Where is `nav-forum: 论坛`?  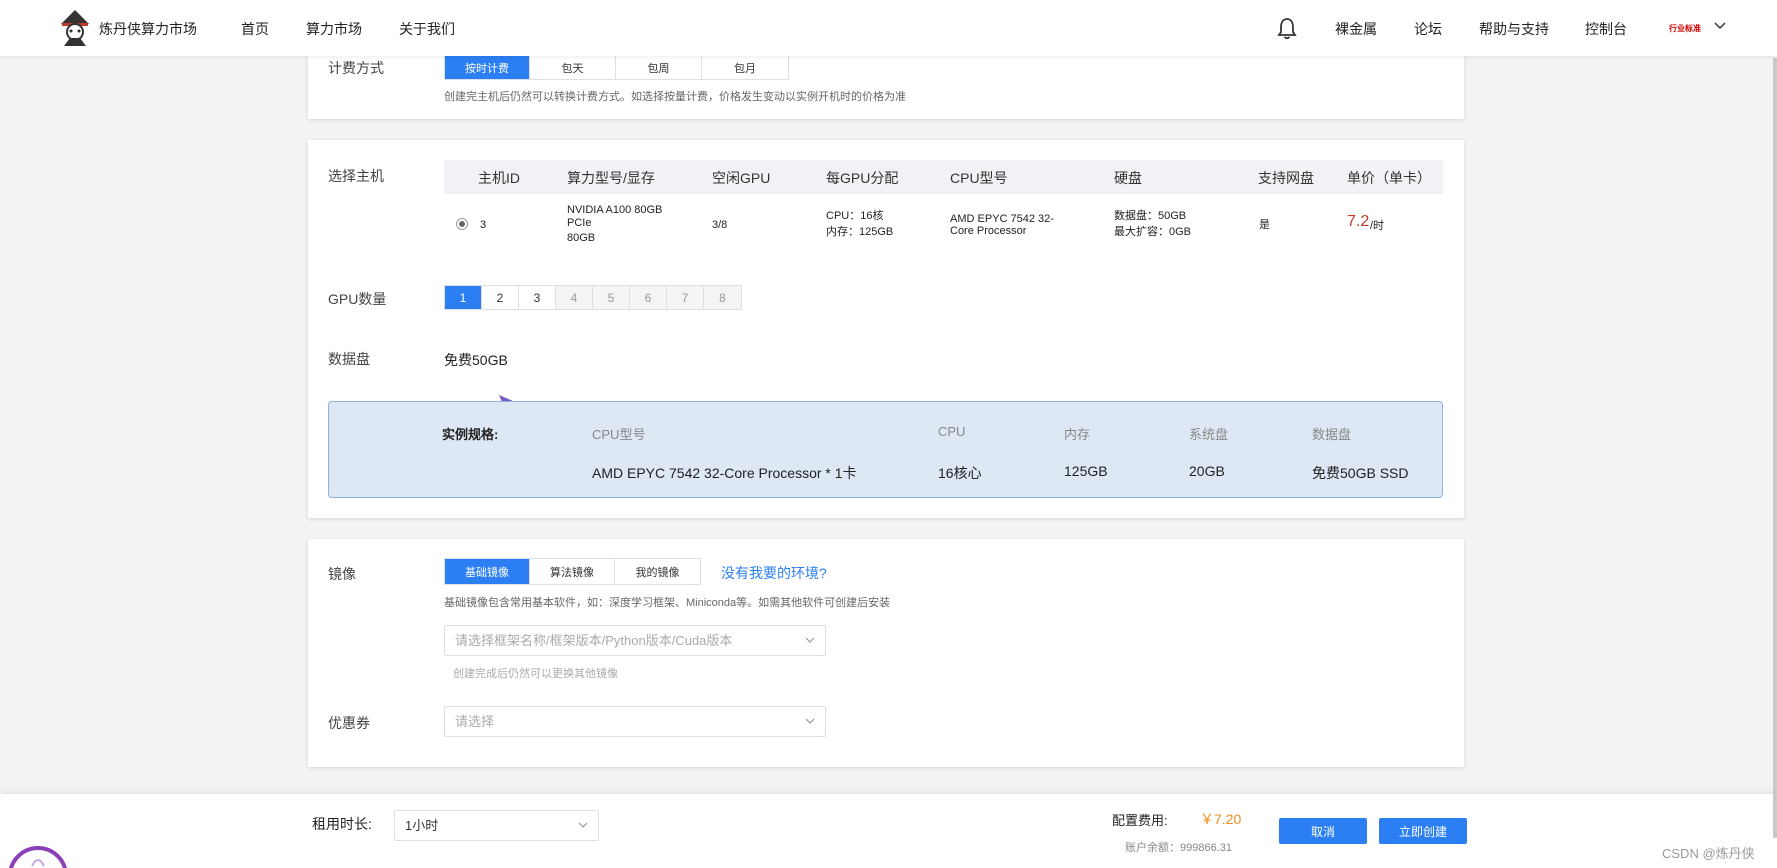
nav-forum: 论坛 is located at coordinates (1428, 29).